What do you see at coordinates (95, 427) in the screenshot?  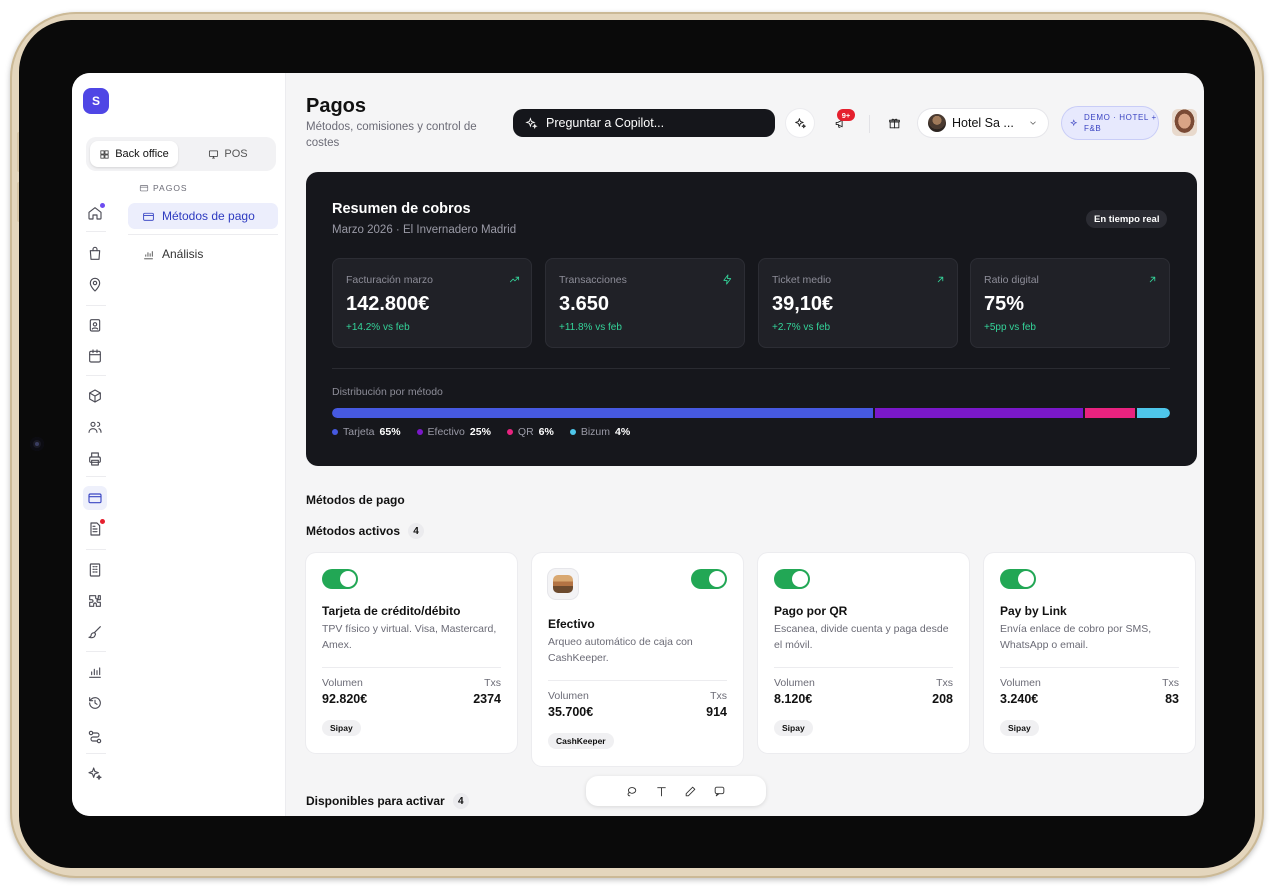 I see `users-icon` at bounding box center [95, 427].